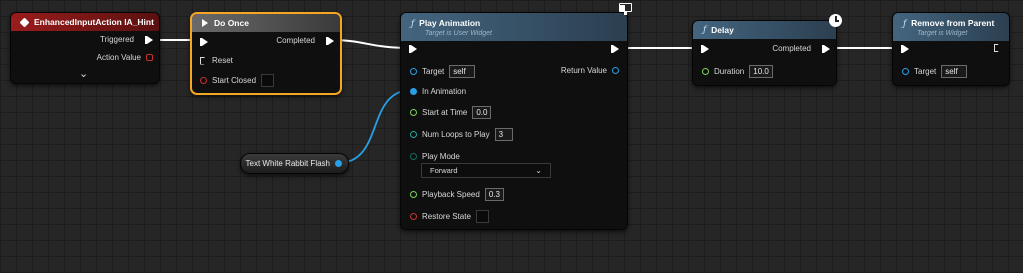  Describe the element at coordinates (615, 70) in the screenshot. I see `return-value-pin` at that location.